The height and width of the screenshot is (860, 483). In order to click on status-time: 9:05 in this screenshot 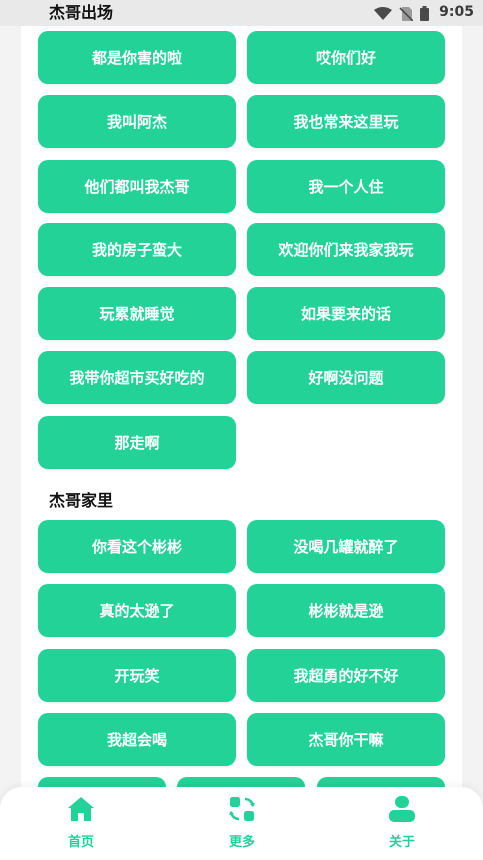, I will do `click(456, 12)`.